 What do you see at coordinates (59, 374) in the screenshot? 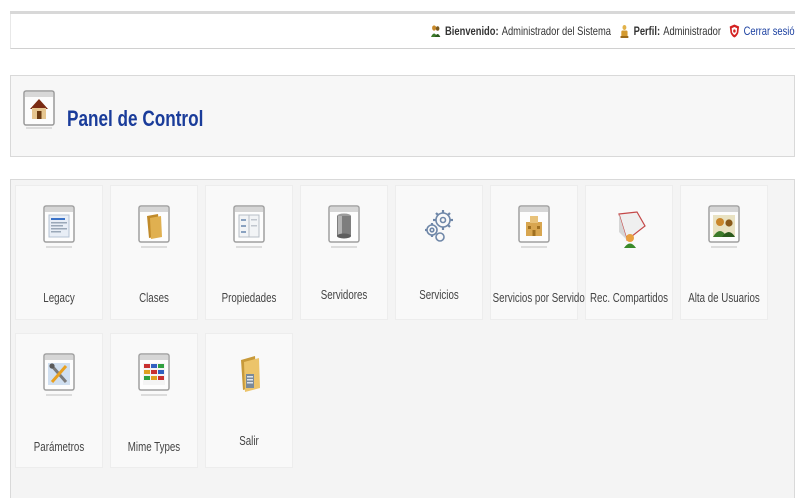
I see `tools-icon` at bounding box center [59, 374].